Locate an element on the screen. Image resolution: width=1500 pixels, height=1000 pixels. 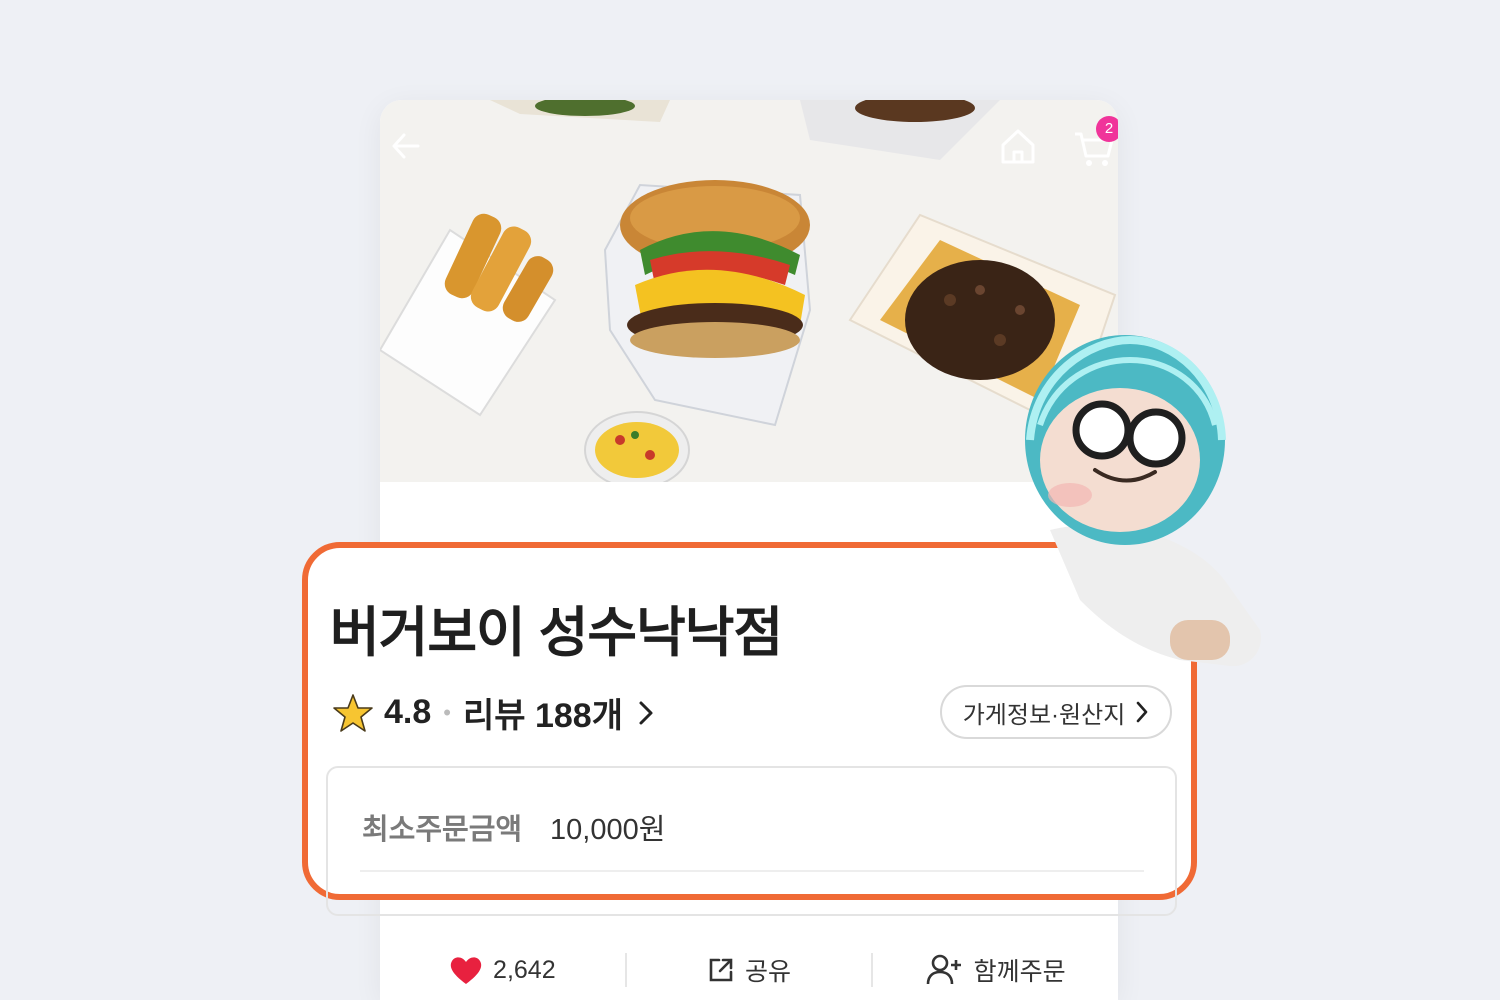
rating-value: 4.8 is located at coordinates (408, 712).